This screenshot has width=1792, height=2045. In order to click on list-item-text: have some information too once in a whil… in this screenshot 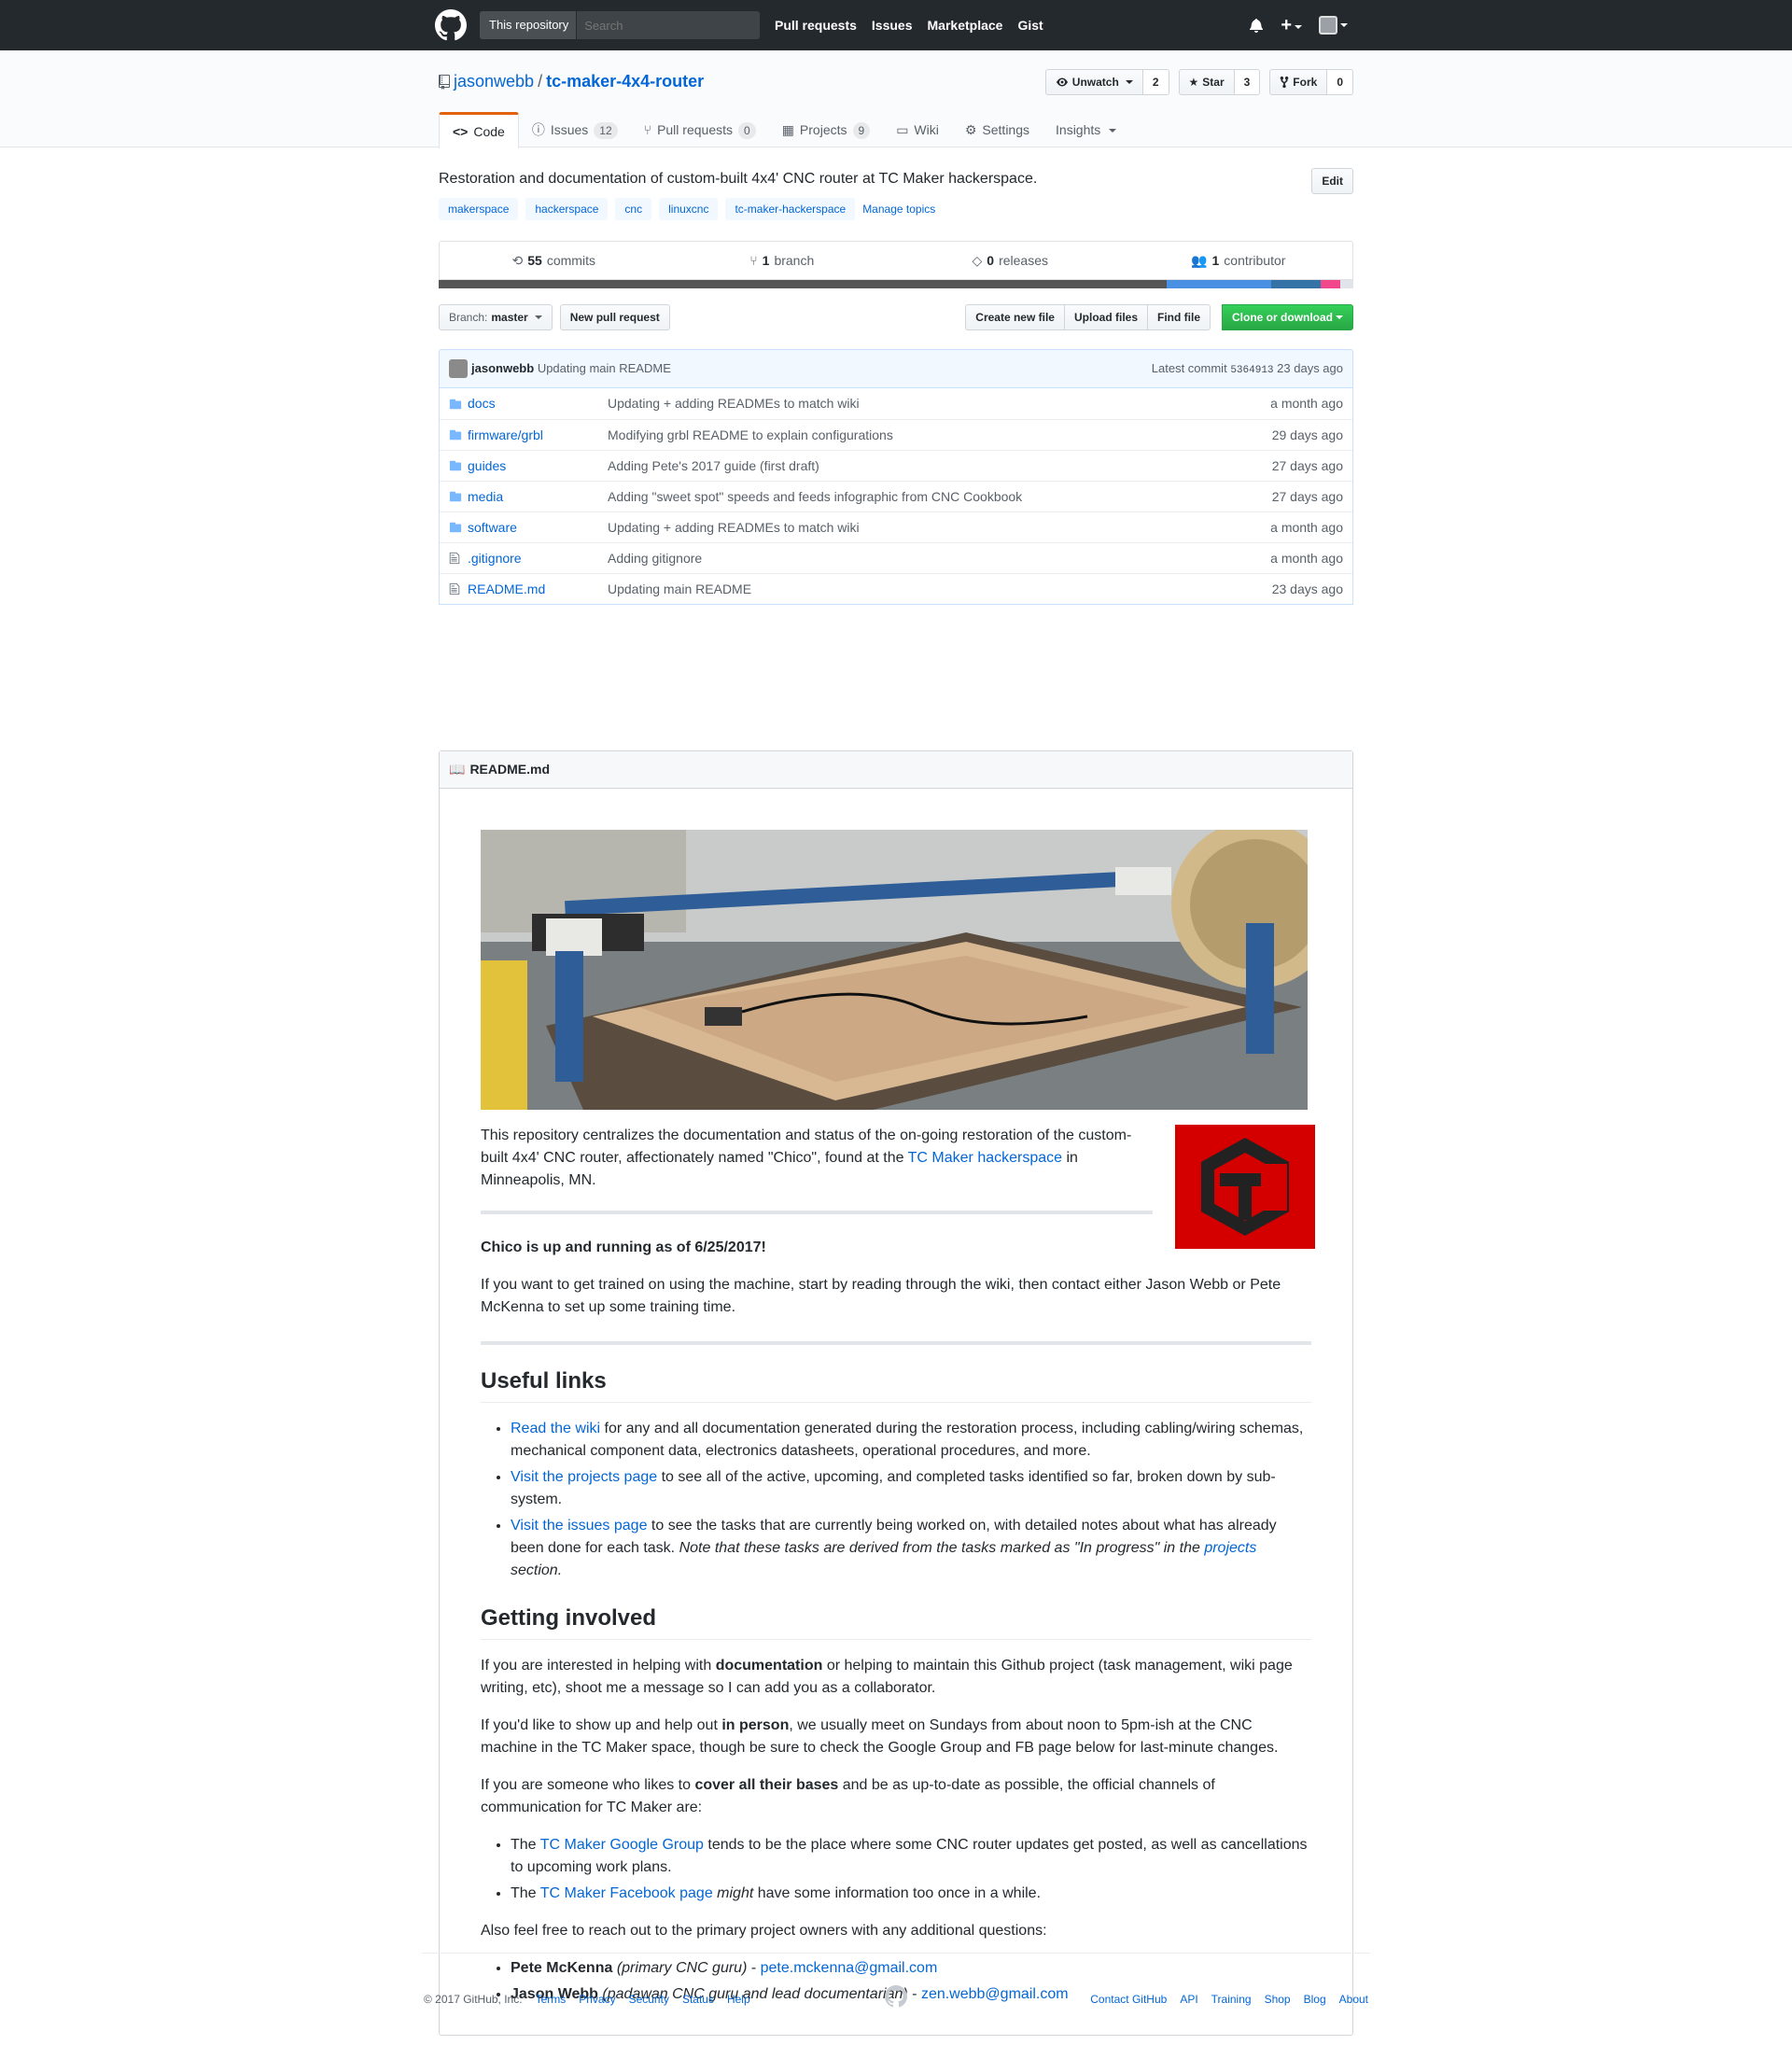, I will do `click(897, 1893)`.